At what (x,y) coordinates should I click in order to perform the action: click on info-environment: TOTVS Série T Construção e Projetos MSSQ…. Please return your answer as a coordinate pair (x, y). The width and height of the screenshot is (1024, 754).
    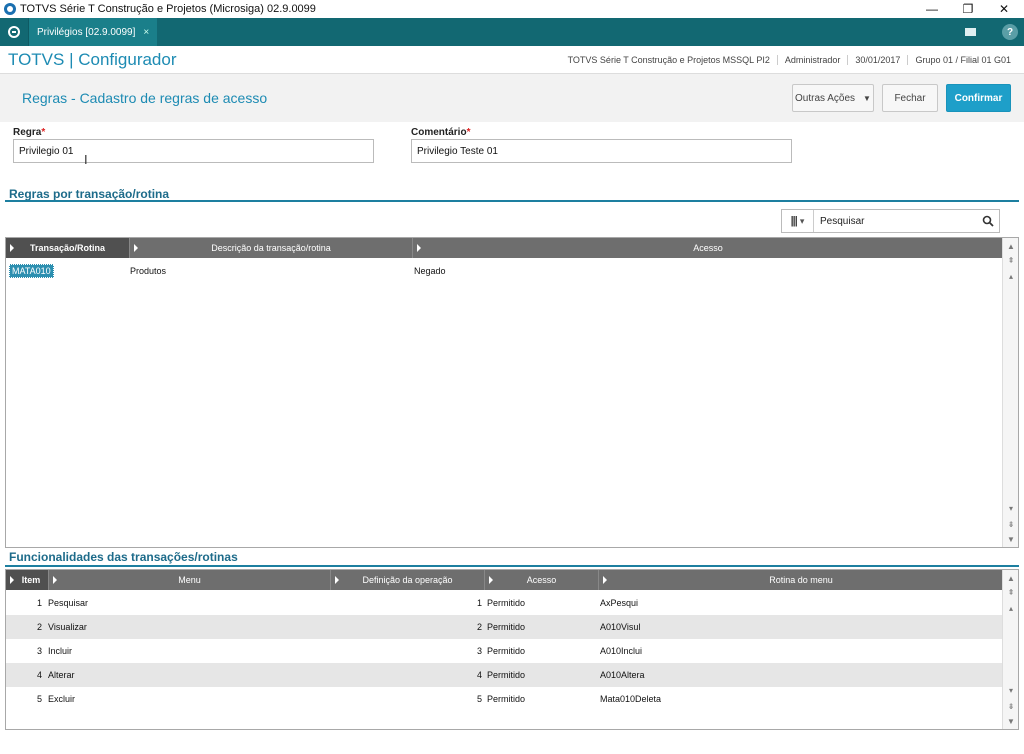
    Looking at the image, I should click on (668, 60).